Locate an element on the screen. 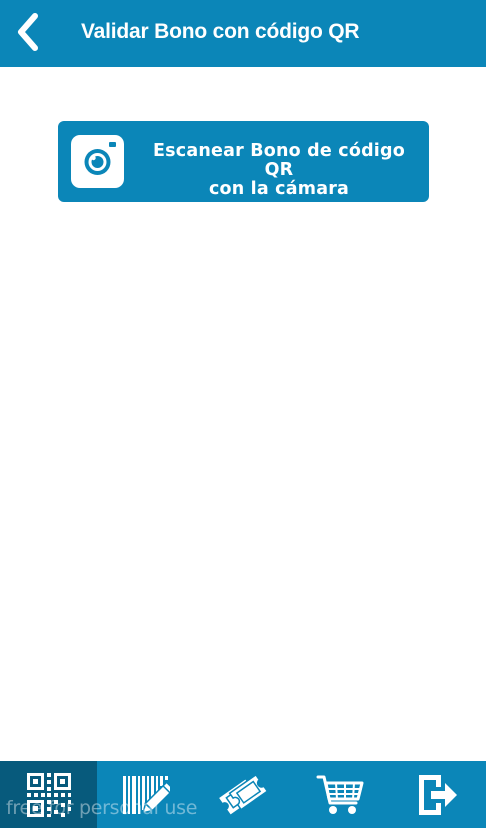 The height and width of the screenshot is (828, 486). tab-qr is located at coordinates (49, 794).